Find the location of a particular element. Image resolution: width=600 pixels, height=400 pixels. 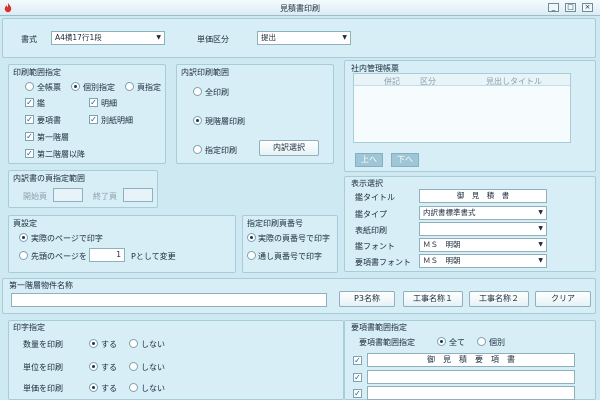

end-page-label: 終了頁 is located at coordinates (105, 196).